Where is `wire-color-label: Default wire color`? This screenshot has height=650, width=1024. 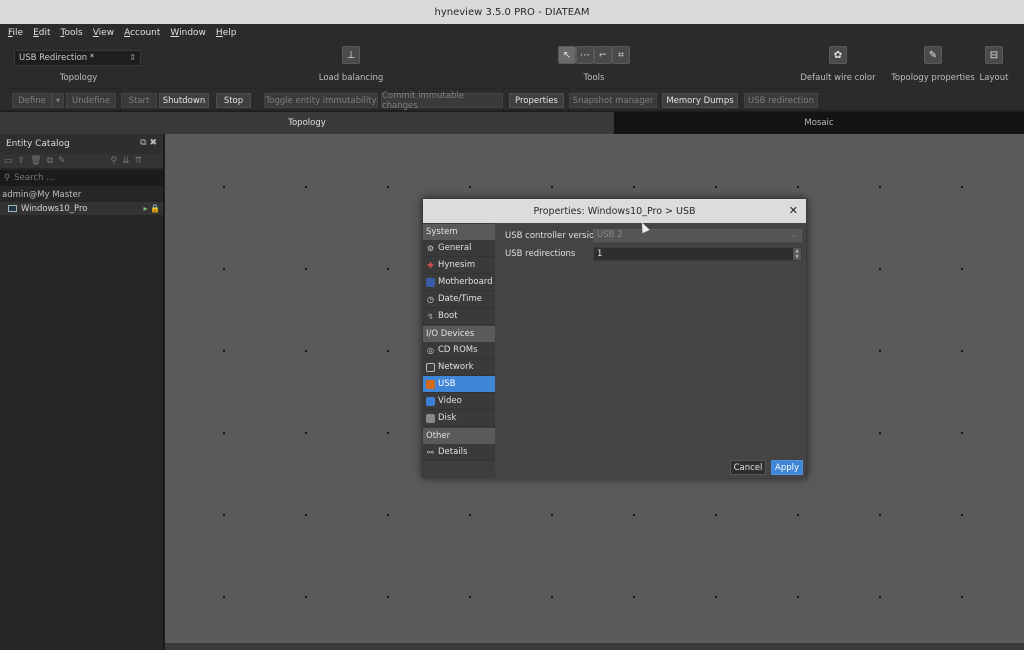 wire-color-label: Default wire color is located at coordinates (838, 78).